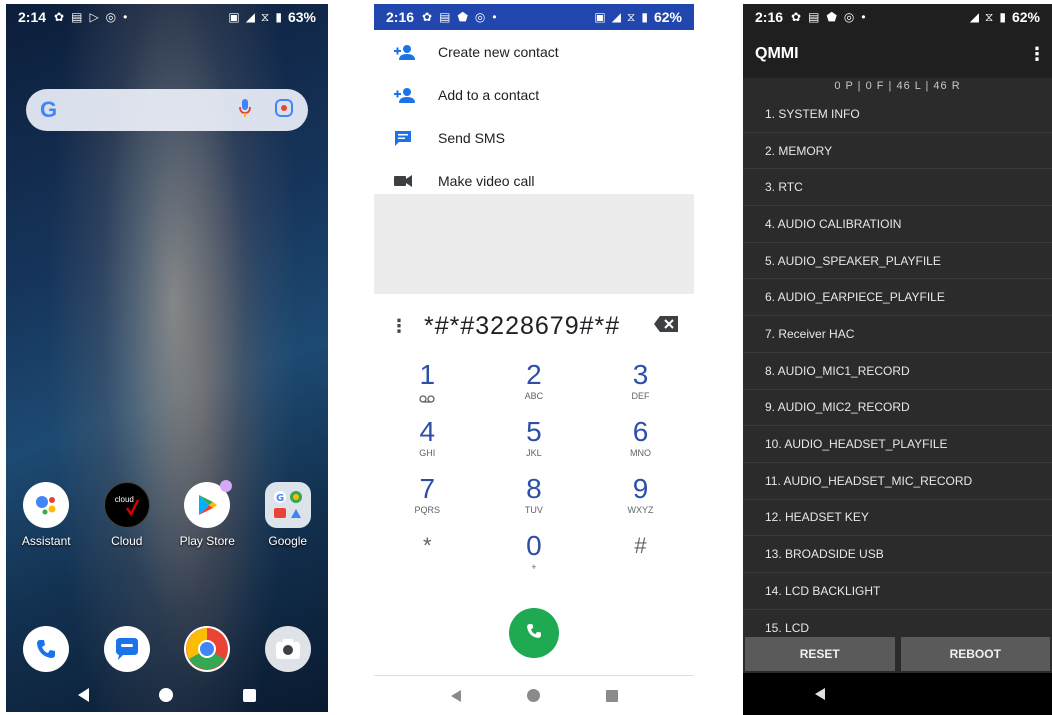 Image resolution: width=1052 pixels, height=715 pixels. What do you see at coordinates (1037, 54) in the screenshot?
I see `overflow-menu-icon: ⋮` at bounding box center [1037, 54].